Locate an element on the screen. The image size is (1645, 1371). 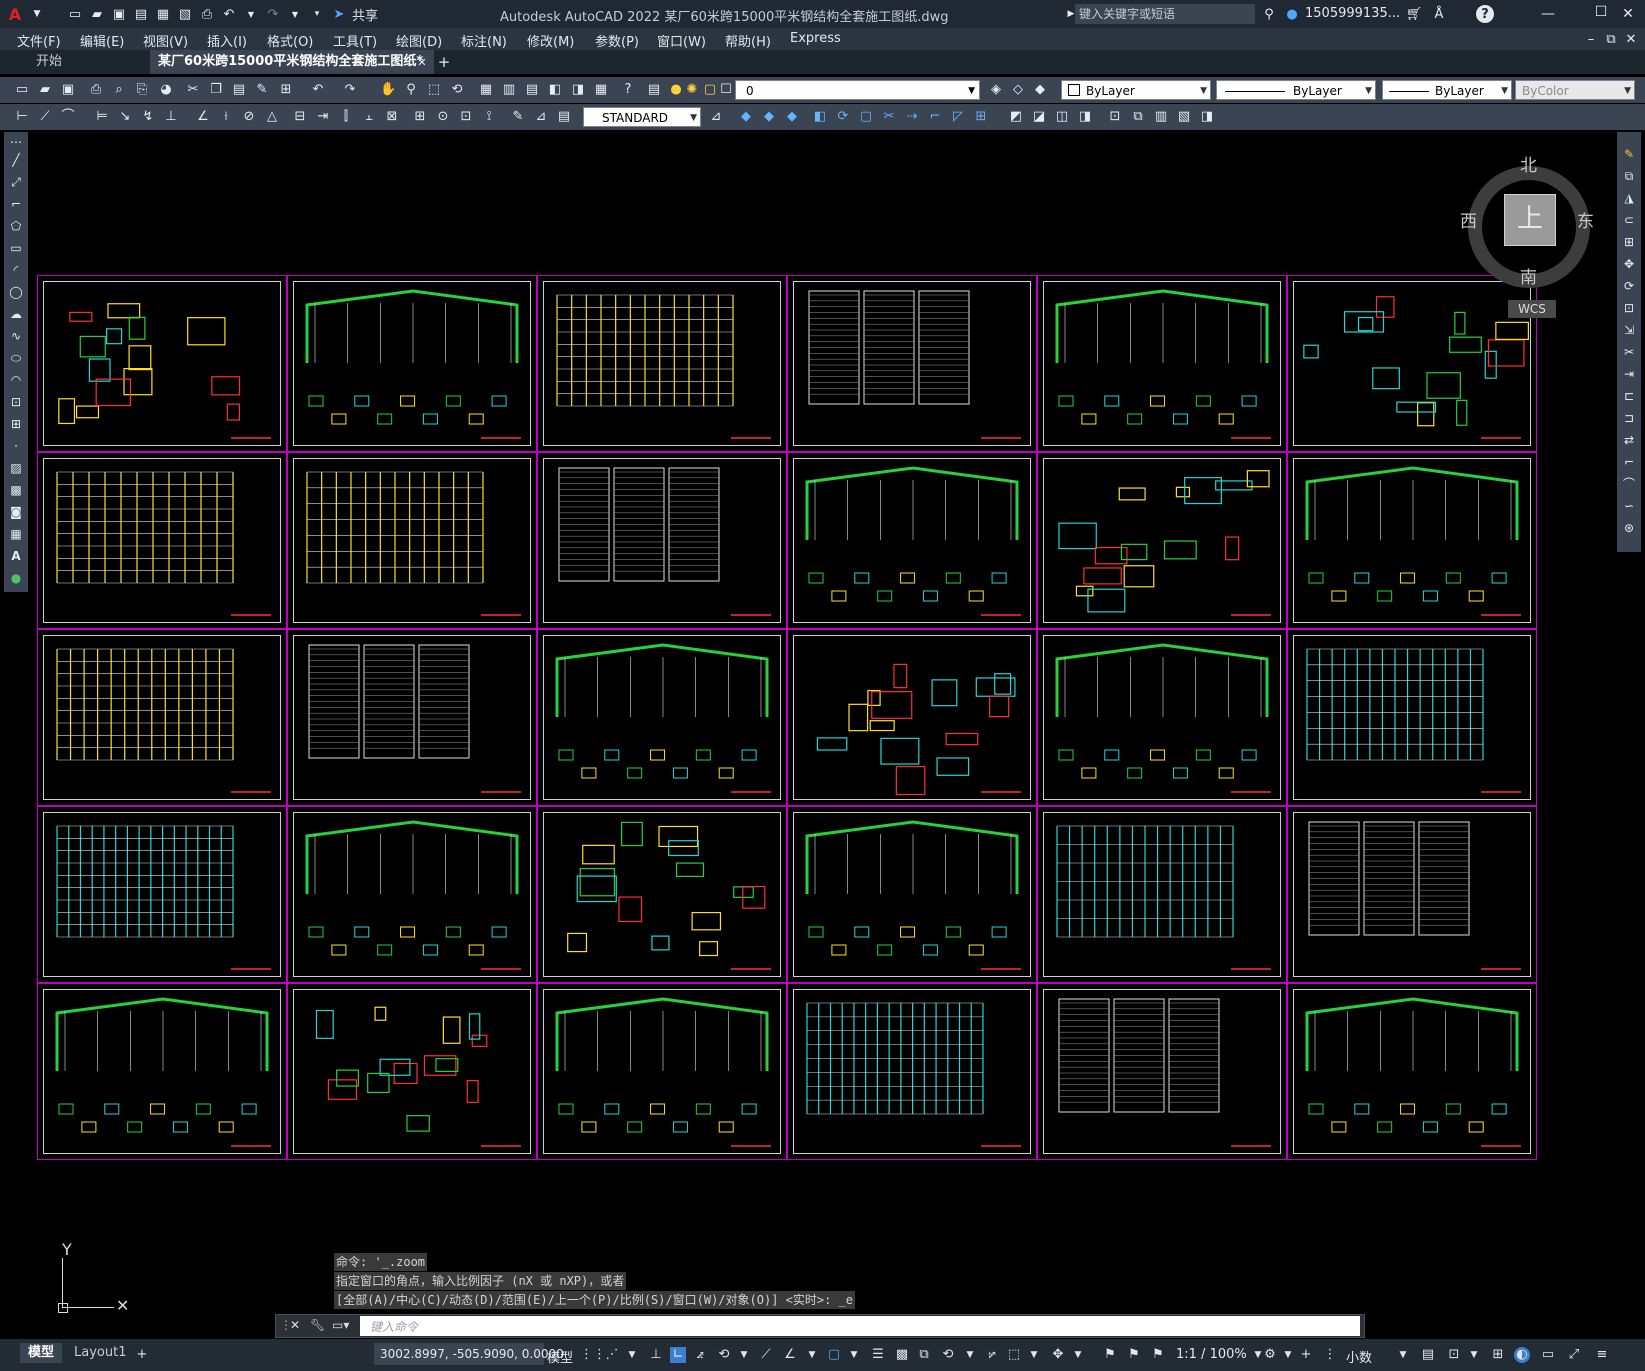
annotation-scale-icon: ⚑ is located at coordinates (1158, 1355).